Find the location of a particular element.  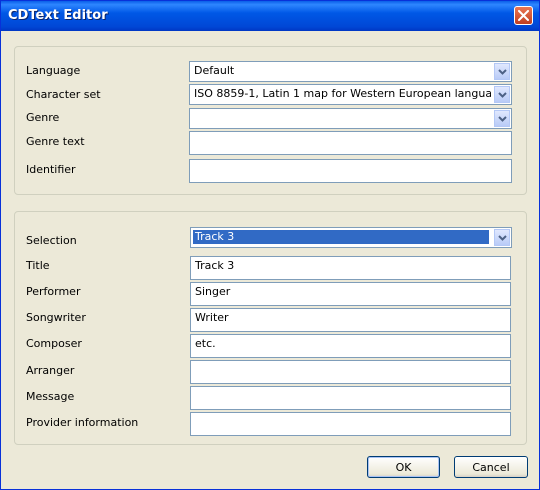

genre-dropdown-arrow is located at coordinates (502, 118).